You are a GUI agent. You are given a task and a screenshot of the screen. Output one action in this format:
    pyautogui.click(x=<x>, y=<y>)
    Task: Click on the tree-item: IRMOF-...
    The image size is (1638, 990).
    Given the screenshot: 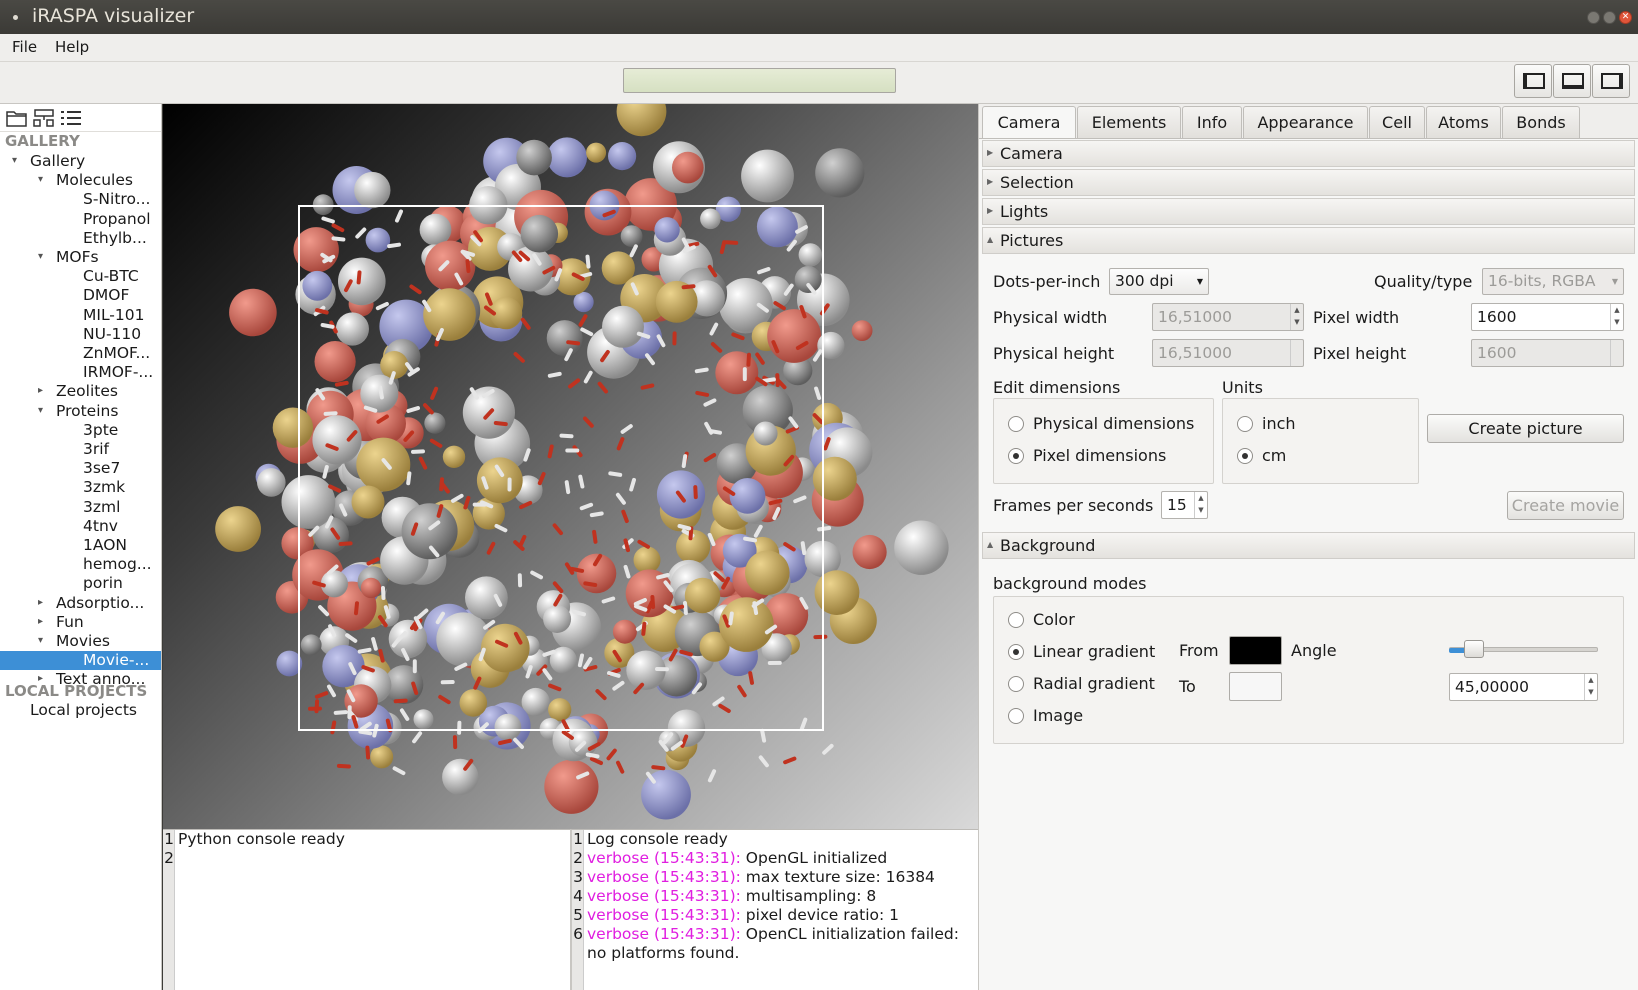 What is the action you would take?
    pyautogui.click(x=80, y=372)
    